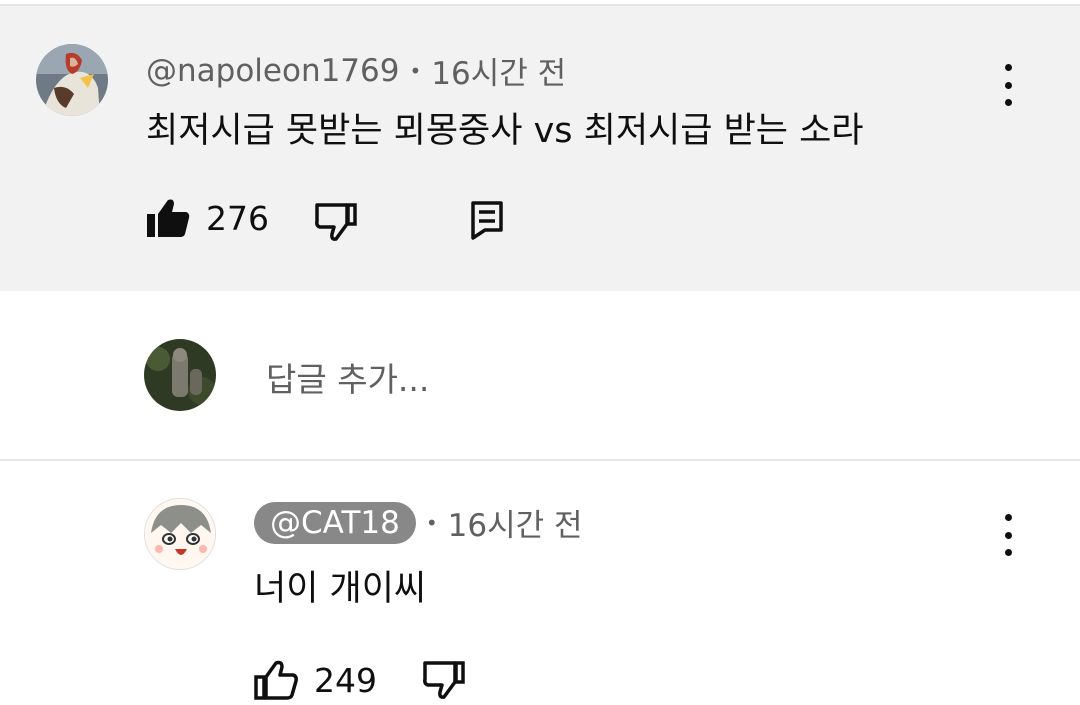 The image size is (1080, 705). Describe the element at coordinates (540, 460) in the screenshot. I see `section-divider` at that location.